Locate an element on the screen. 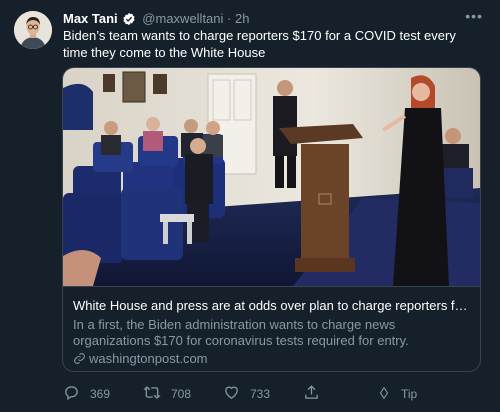  reply-count: 369 is located at coordinates (100, 394).